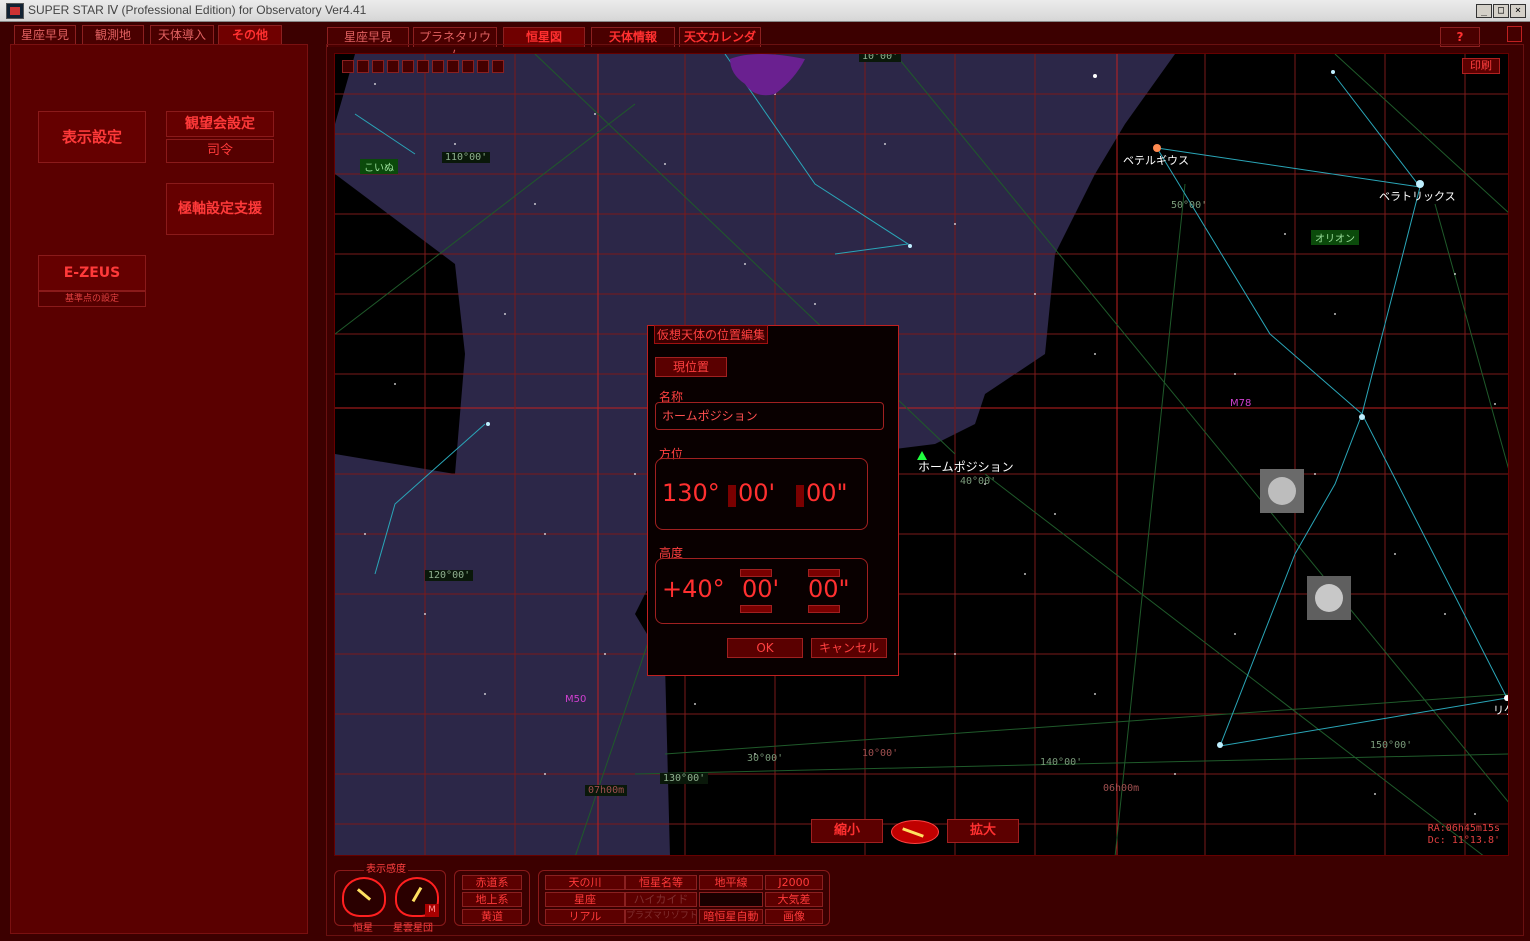 This screenshot has width=1530, height=941. Describe the element at coordinates (449, 575) in the screenshot. I see `coord-120: 120°00'` at that location.